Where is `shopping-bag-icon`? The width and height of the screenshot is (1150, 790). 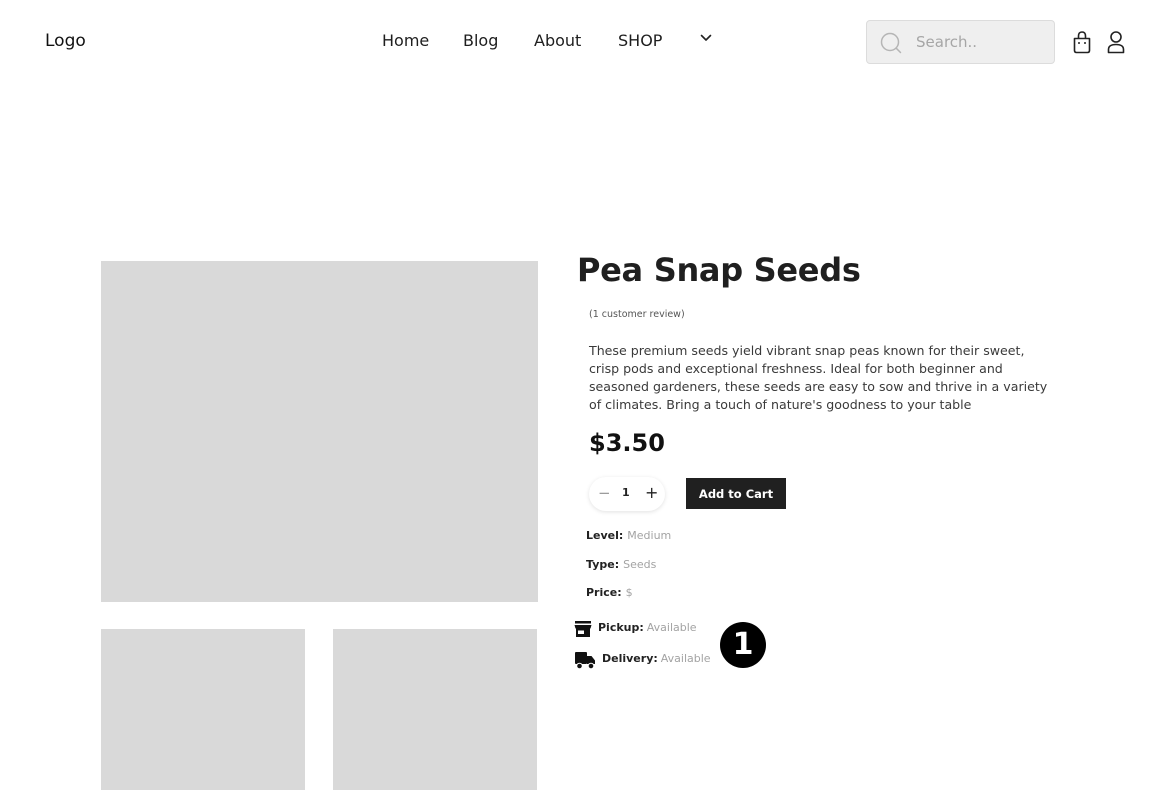 shopping-bag-icon is located at coordinates (1082, 42).